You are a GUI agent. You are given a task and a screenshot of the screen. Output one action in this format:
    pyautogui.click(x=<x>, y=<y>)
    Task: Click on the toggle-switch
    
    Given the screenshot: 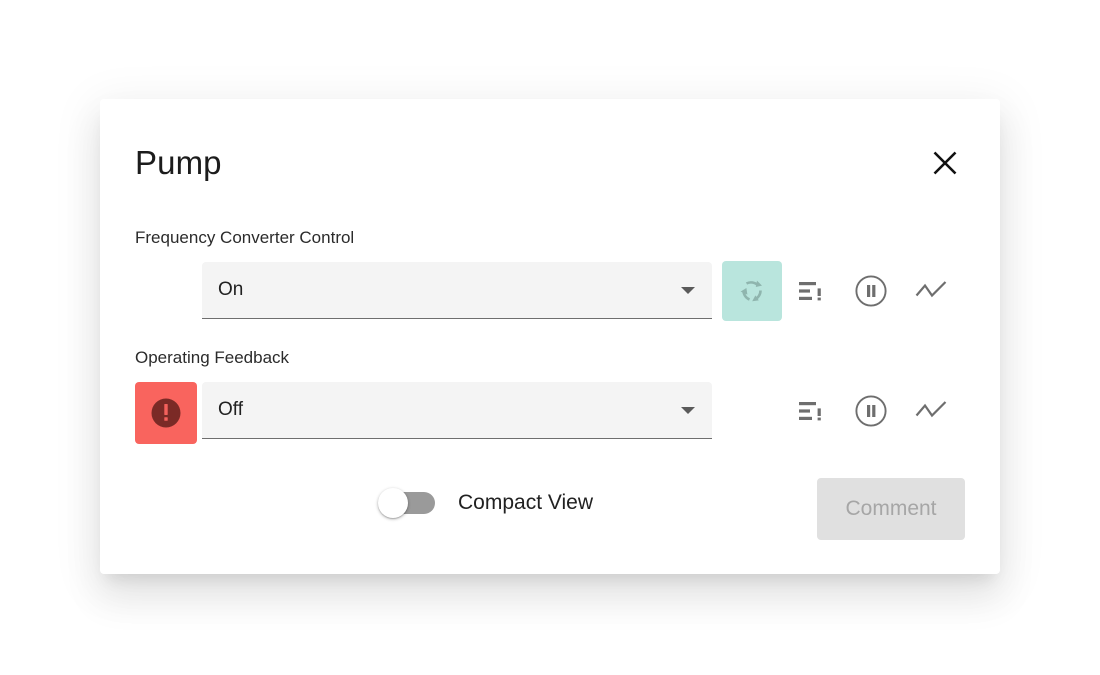 What is the action you would take?
    pyautogui.click(x=407, y=503)
    